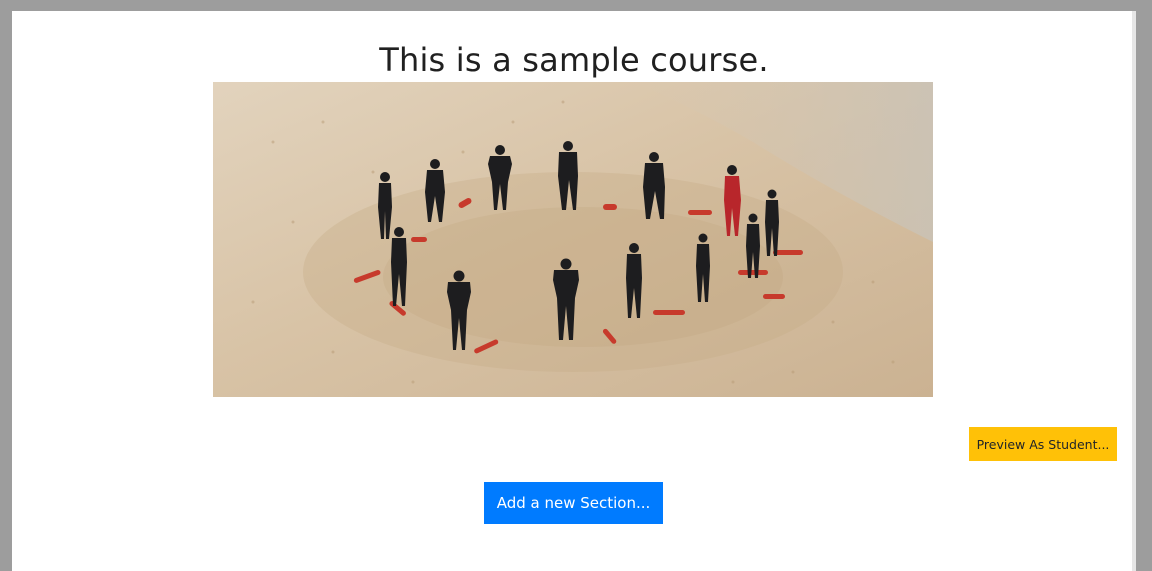 This screenshot has width=1152, height=571. What do you see at coordinates (574, 60) in the screenshot?
I see `course-title: This is a sample course.` at bounding box center [574, 60].